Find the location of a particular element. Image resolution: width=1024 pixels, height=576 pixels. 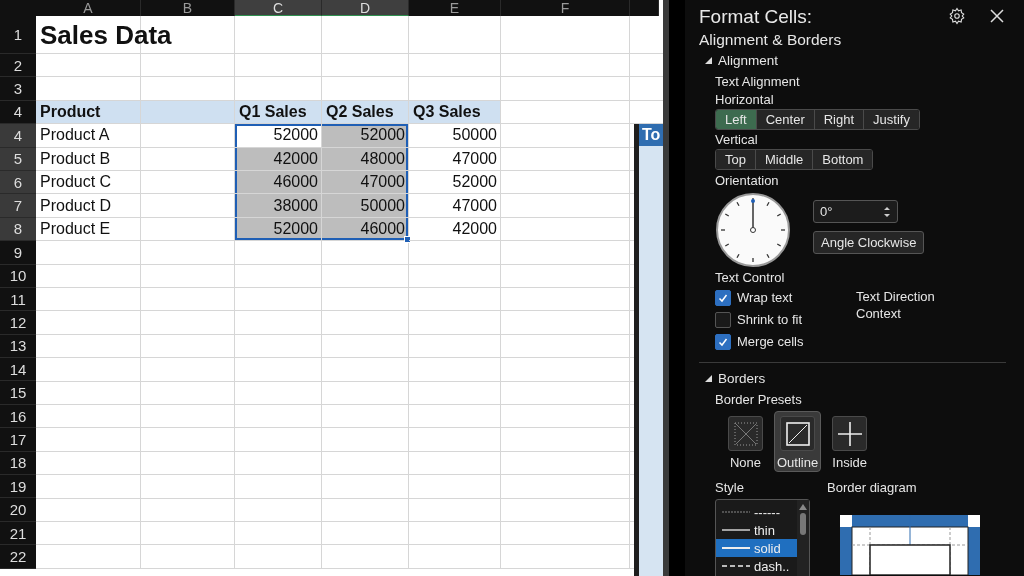

row-header: 9 is located at coordinates (18, 253).